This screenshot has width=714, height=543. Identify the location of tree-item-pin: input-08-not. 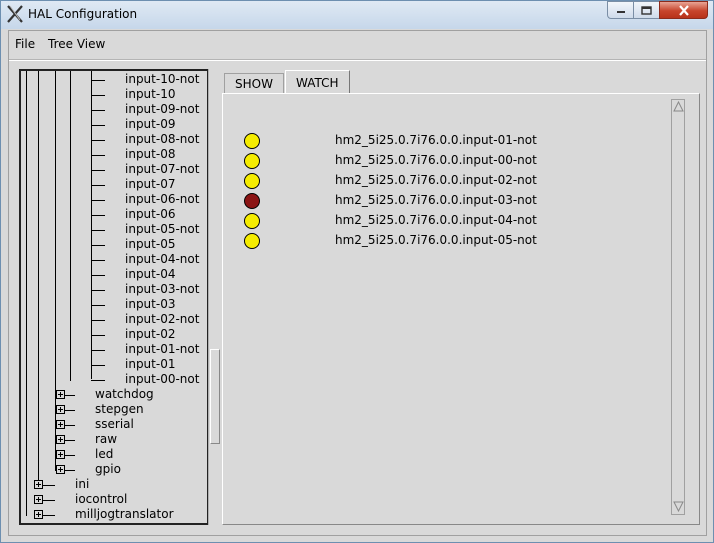
(162, 139).